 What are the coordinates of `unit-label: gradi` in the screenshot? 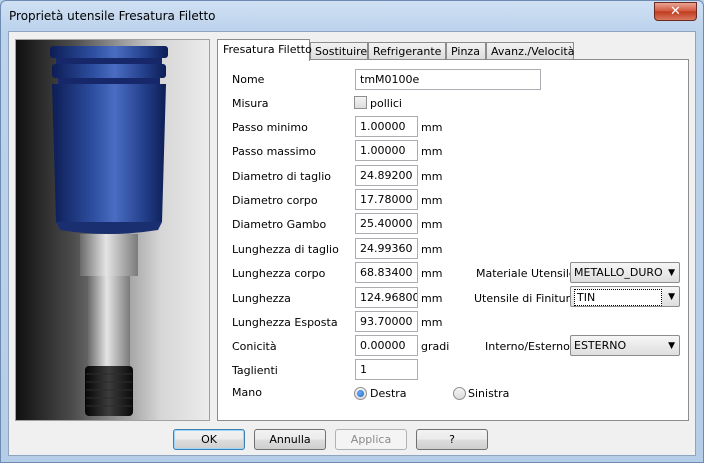 It's located at (435, 346).